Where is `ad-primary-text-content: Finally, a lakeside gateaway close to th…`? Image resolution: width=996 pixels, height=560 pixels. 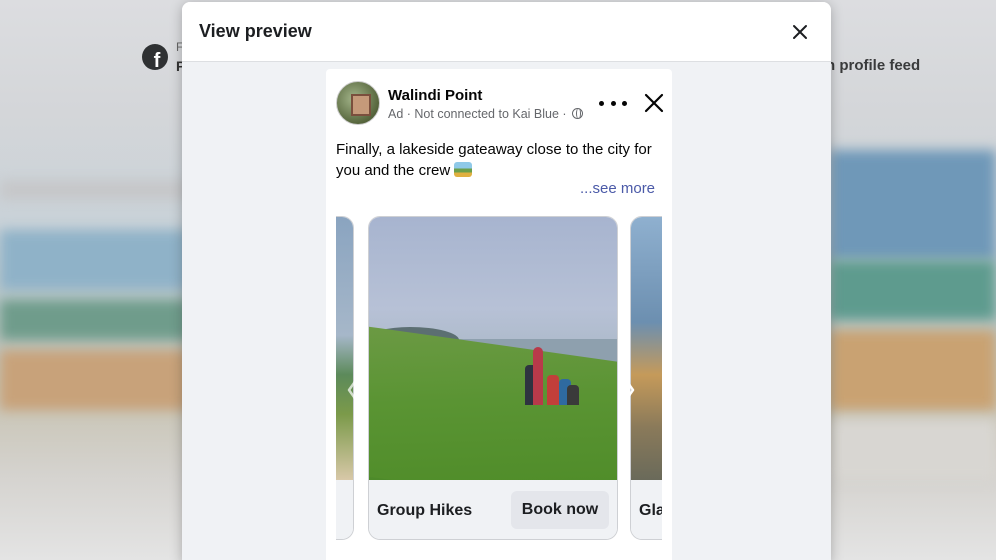 ad-primary-text-content: Finally, a lakeside gateaway close to th… is located at coordinates (494, 160).